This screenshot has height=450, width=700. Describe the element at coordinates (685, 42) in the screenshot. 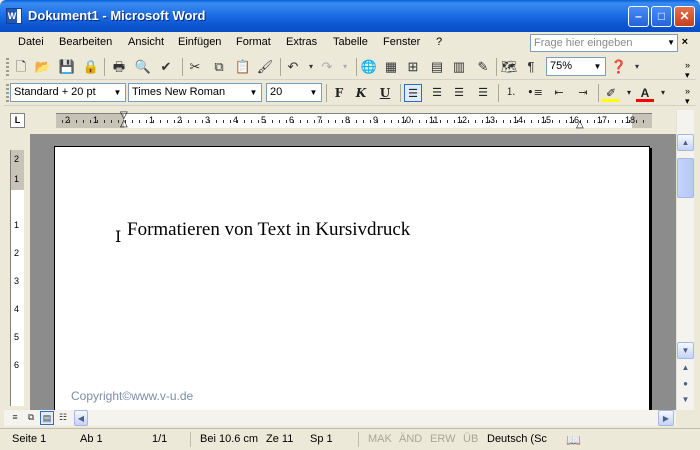

I see `document-close-button: ×` at that location.